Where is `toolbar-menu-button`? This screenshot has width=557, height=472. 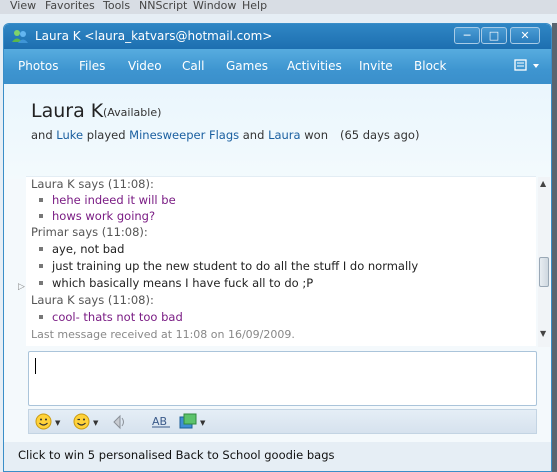 toolbar-menu-button is located at coordinates (528, 66).